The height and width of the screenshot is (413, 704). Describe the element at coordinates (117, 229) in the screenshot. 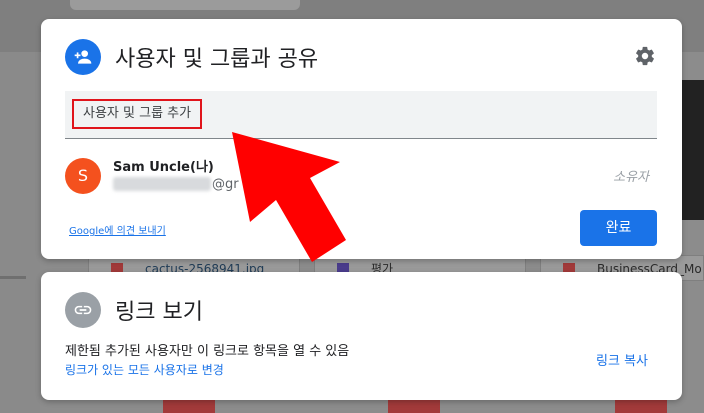

I see `feedback-link: Google에 의견 보내기` at that location.